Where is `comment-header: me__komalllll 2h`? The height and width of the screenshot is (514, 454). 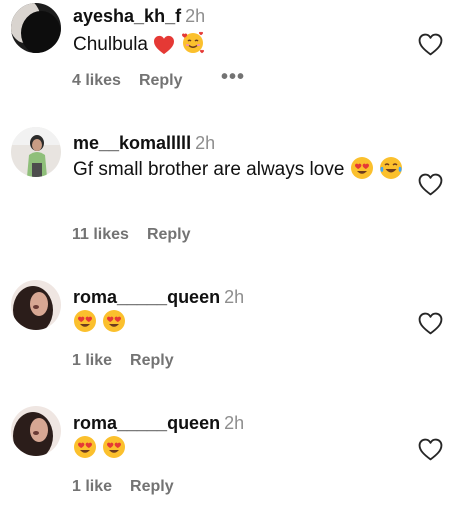
comment-header: me__komalllll 2h is located at coordinates (144, 143).